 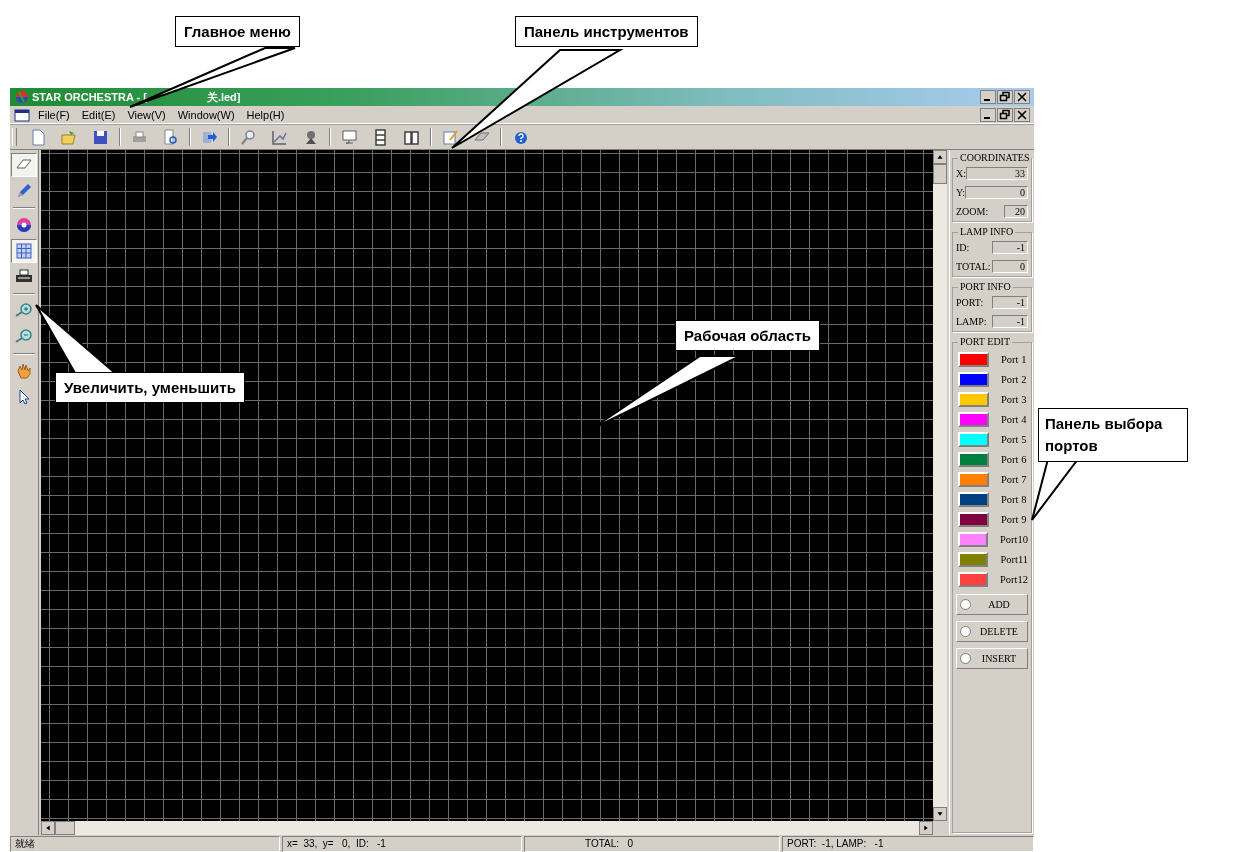 I want to click on mode-label: INSERT, so click(x=999, y=658).